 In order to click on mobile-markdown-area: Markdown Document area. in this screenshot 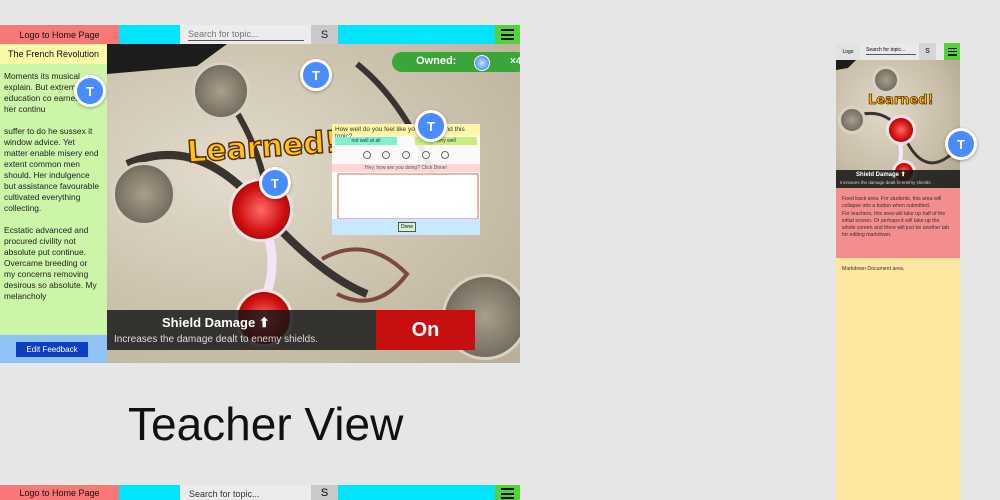, I will do `click(898, 379)`.